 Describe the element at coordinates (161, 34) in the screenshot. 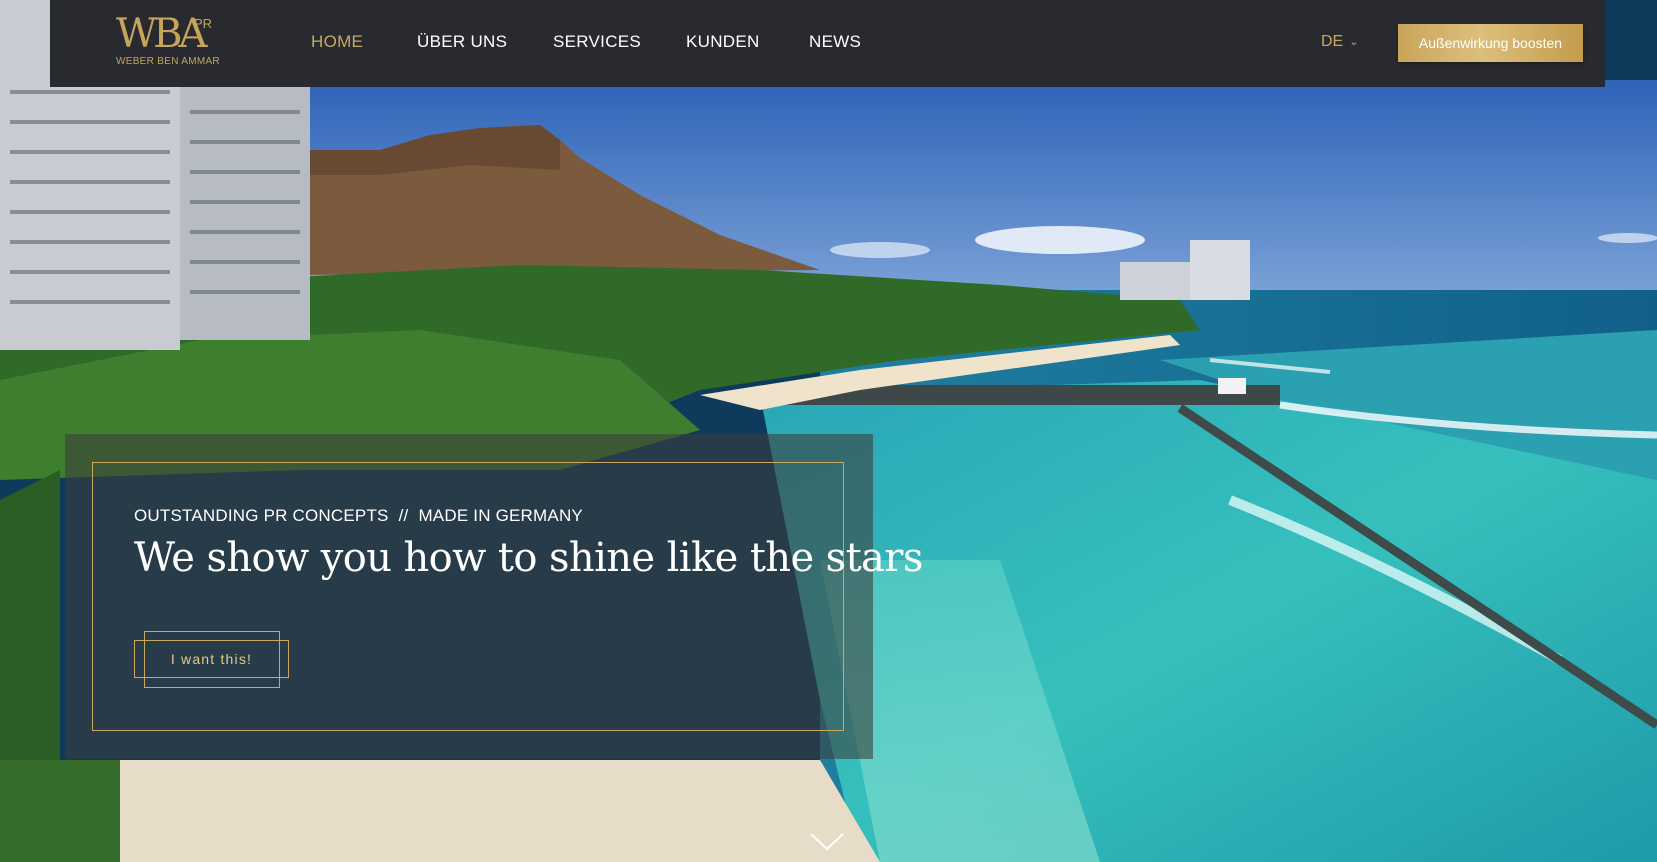

I see `logo-mark: WBA` at that location.